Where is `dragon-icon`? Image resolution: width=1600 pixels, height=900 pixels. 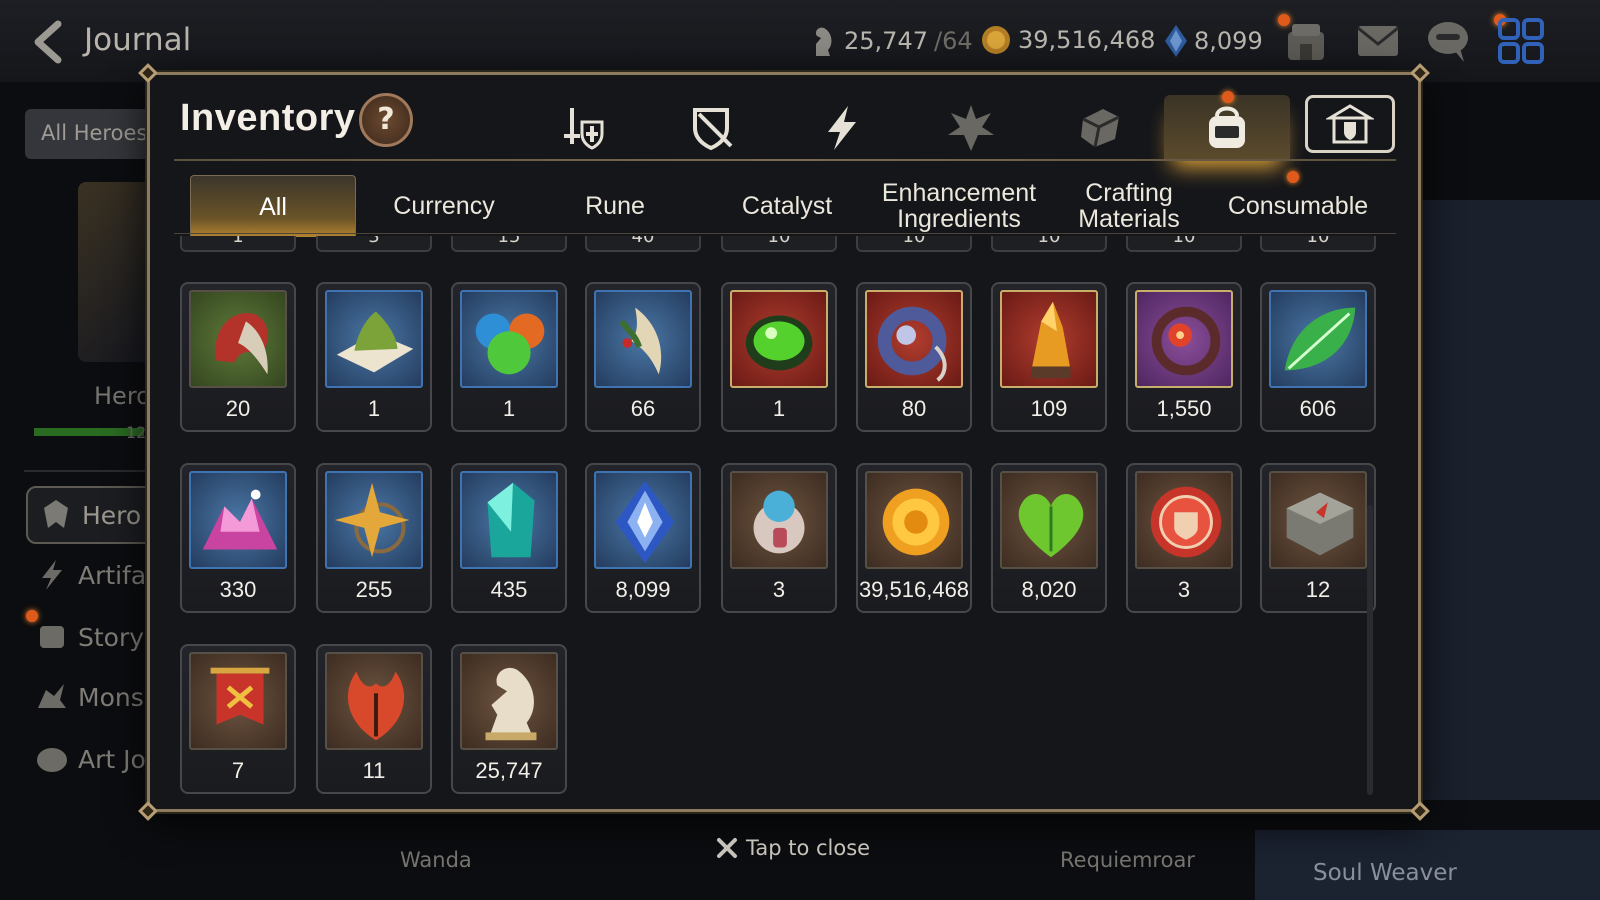
dragon-icon is located at coordinates (52, 696).